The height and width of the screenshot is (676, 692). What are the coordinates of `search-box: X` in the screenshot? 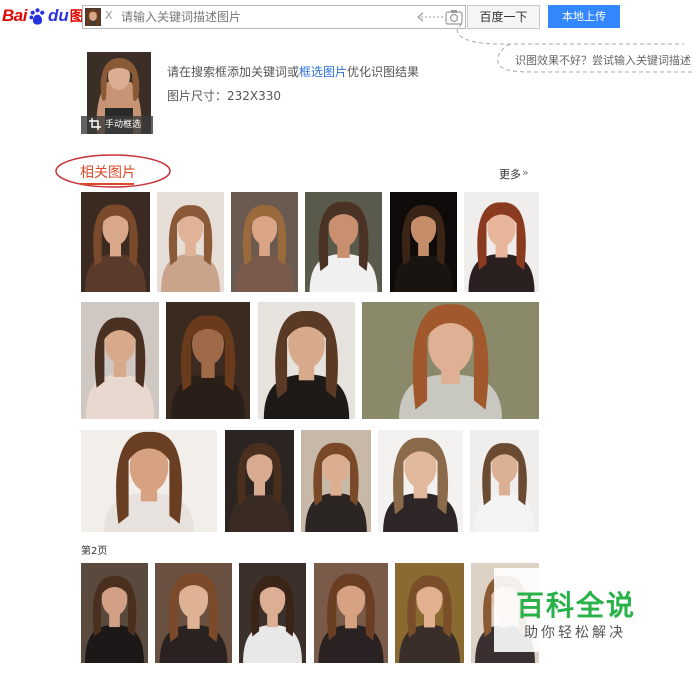 It's located at (274, 17).